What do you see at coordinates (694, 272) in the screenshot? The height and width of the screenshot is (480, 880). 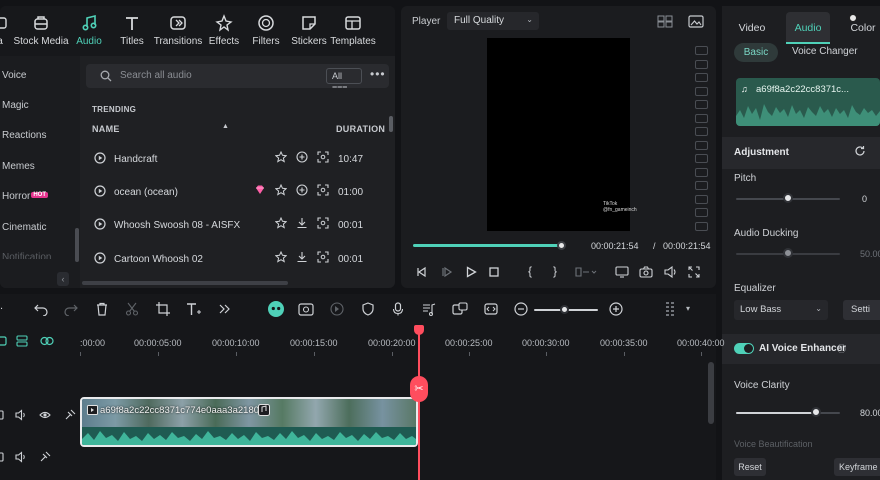 I see `fullscreen-icon` at bounding box center [694, 272].